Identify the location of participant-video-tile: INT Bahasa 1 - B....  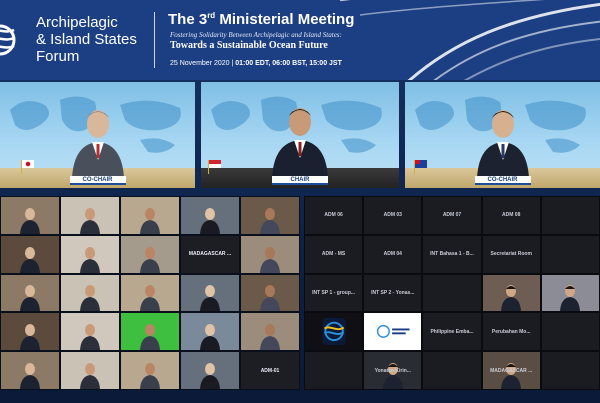
(452, 254).